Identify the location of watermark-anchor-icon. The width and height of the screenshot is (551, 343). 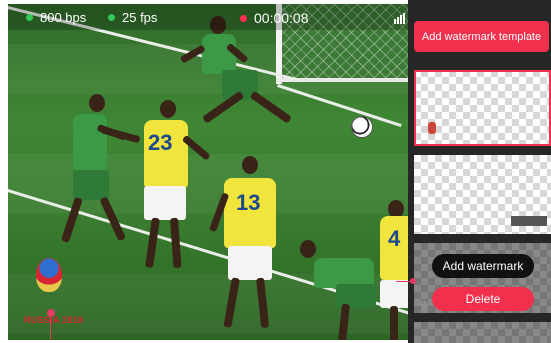
(51, 313).